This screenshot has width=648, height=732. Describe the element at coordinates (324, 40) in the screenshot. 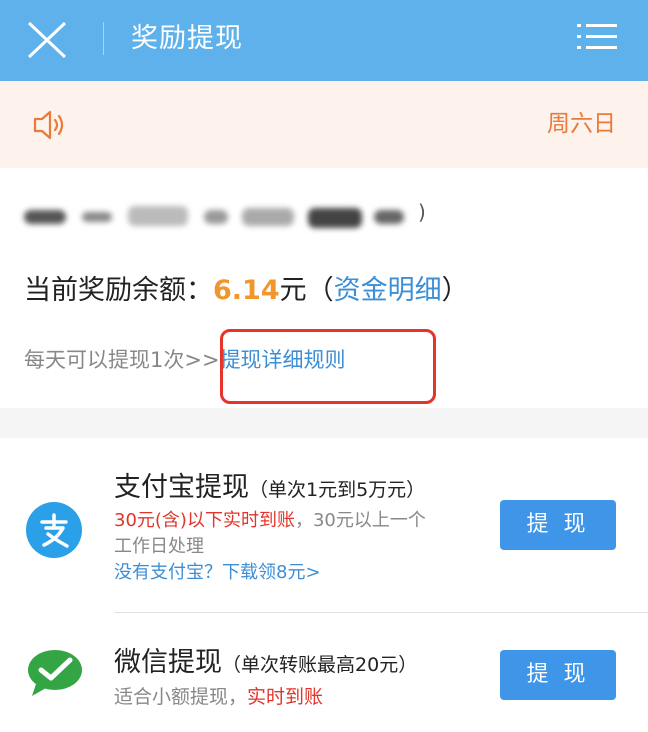

I see `top-bar: 奖励提现` at that location.